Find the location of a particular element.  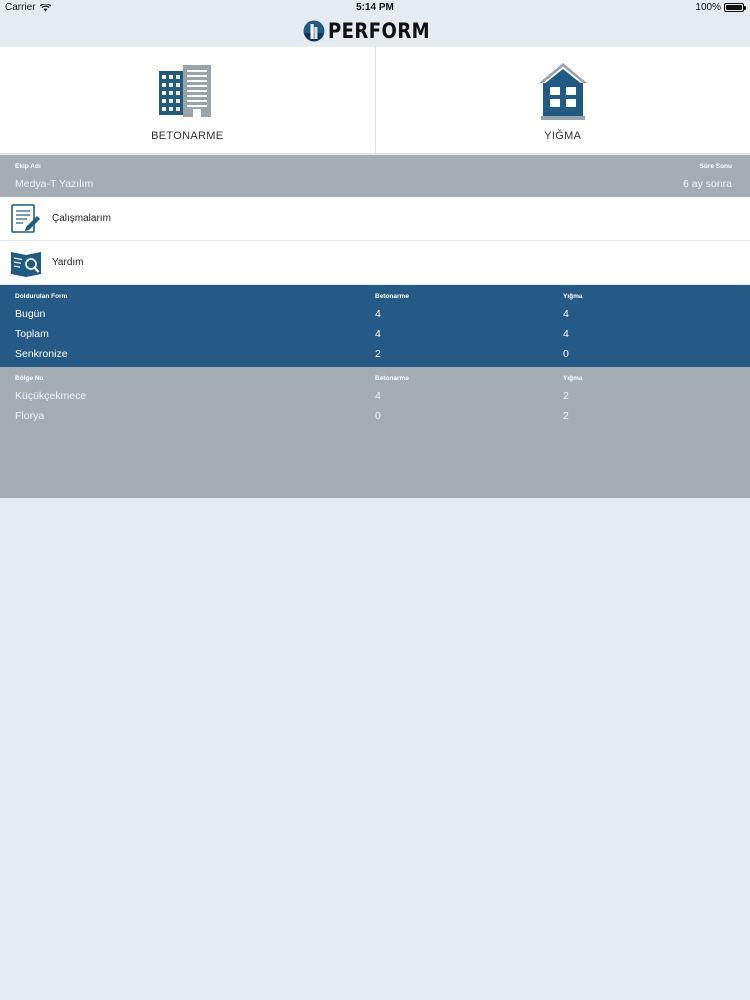

clock: 5:14 PM is located at coordinates (375, 7).